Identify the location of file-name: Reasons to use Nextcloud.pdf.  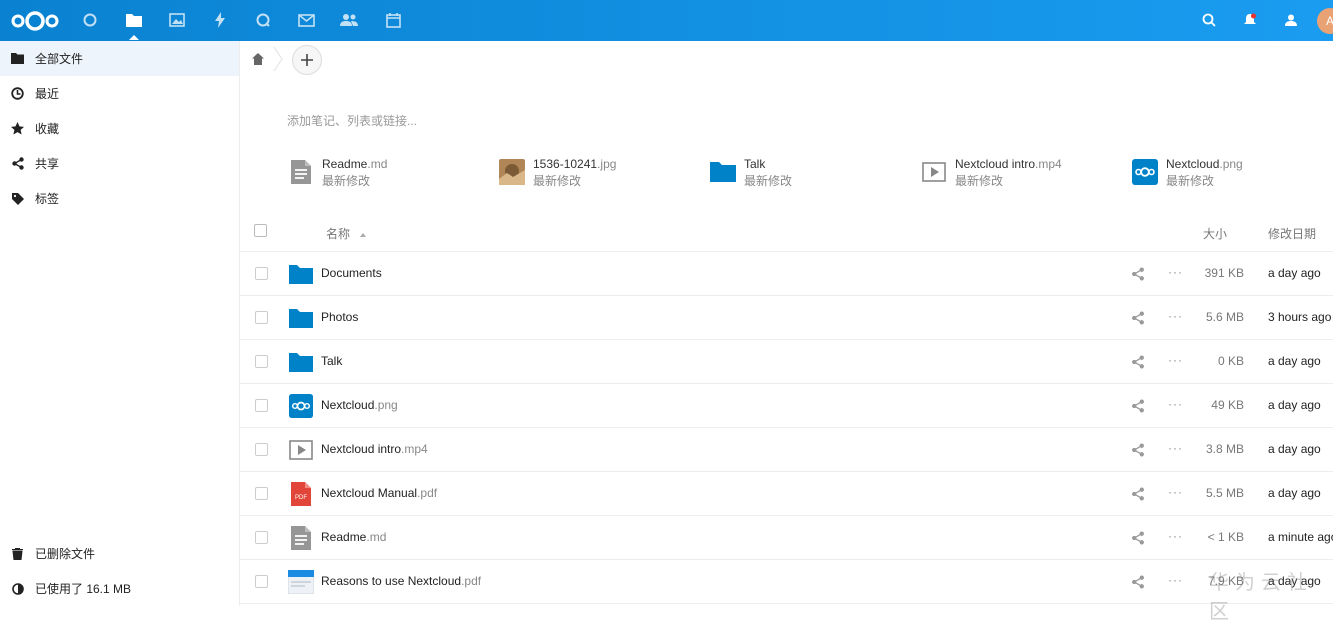
(401, 581).